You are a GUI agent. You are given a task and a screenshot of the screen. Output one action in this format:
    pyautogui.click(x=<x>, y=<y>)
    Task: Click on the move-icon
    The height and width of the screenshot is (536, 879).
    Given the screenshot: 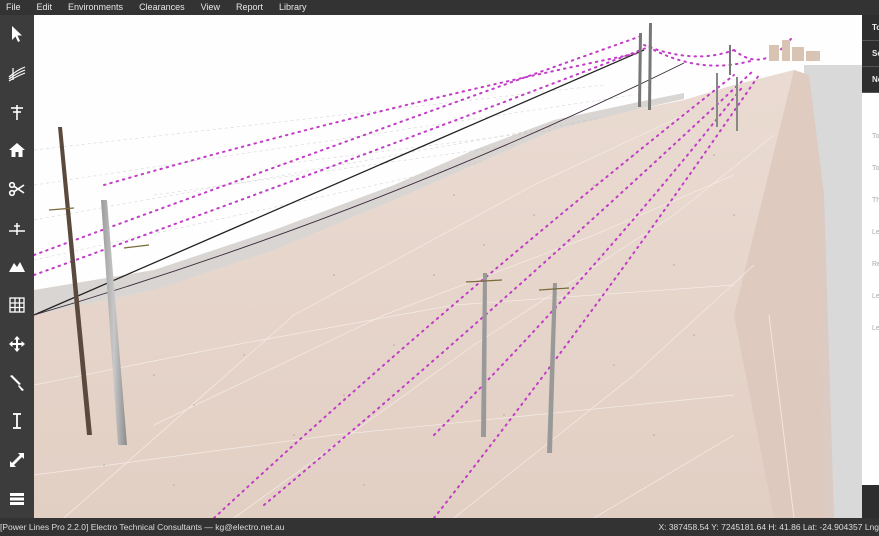 What is the action you would take?
    pyautogui.click(x=17, y=343)
    